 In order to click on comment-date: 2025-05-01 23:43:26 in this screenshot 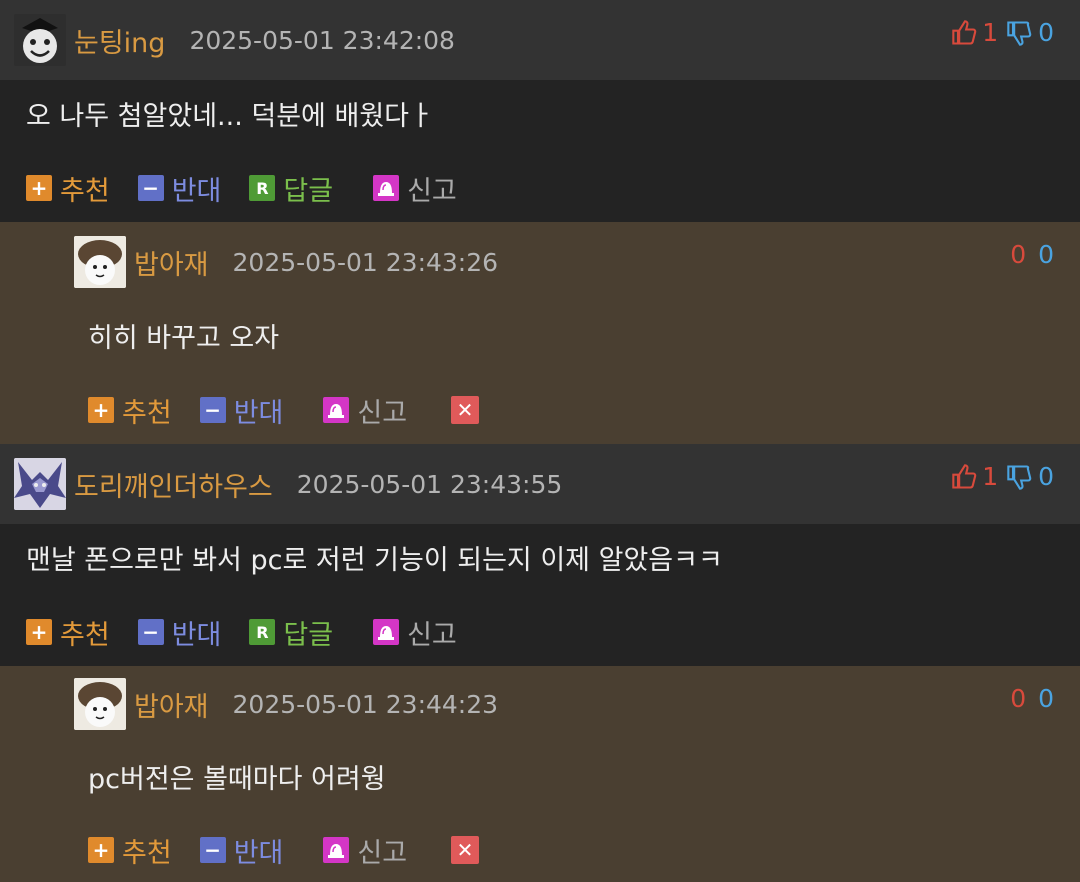, I will do `click(365, 262)`.